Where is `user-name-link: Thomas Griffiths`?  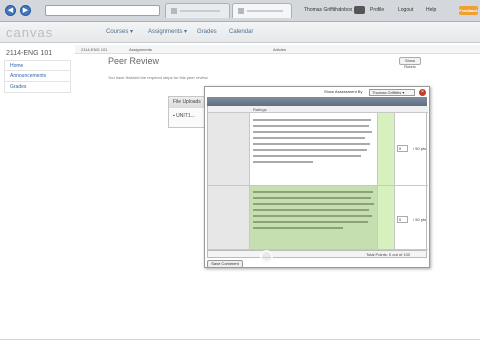
user-name-link: Thomas Griffiths is located at coordinates (322, 10).